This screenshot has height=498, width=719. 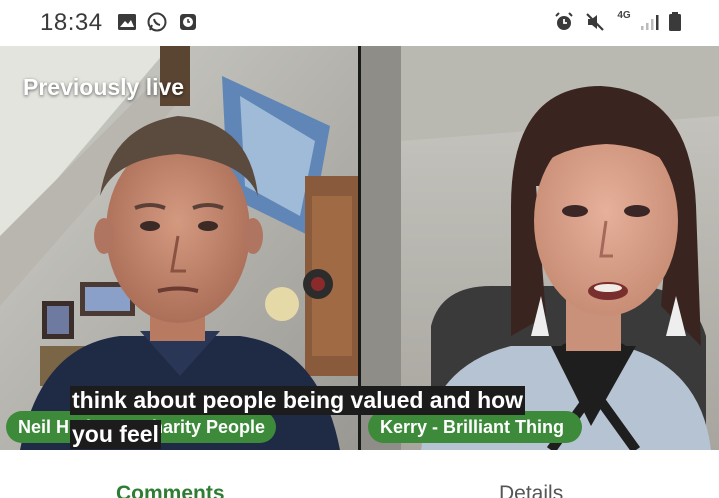 What do you see at coordinates (298, 400) in the screenshot?
I see `caption-line-1: think about people being valued and how` at bounding box center [298, 400].